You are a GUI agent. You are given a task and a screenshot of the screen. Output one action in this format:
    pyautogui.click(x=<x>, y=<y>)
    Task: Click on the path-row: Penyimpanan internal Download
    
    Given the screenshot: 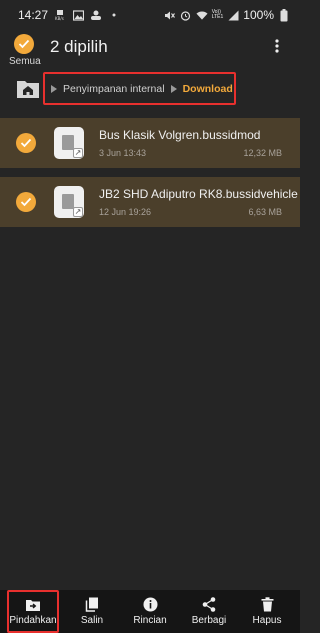 What is the action you would take?
    pyautogui.click(x=150, y=89)
    